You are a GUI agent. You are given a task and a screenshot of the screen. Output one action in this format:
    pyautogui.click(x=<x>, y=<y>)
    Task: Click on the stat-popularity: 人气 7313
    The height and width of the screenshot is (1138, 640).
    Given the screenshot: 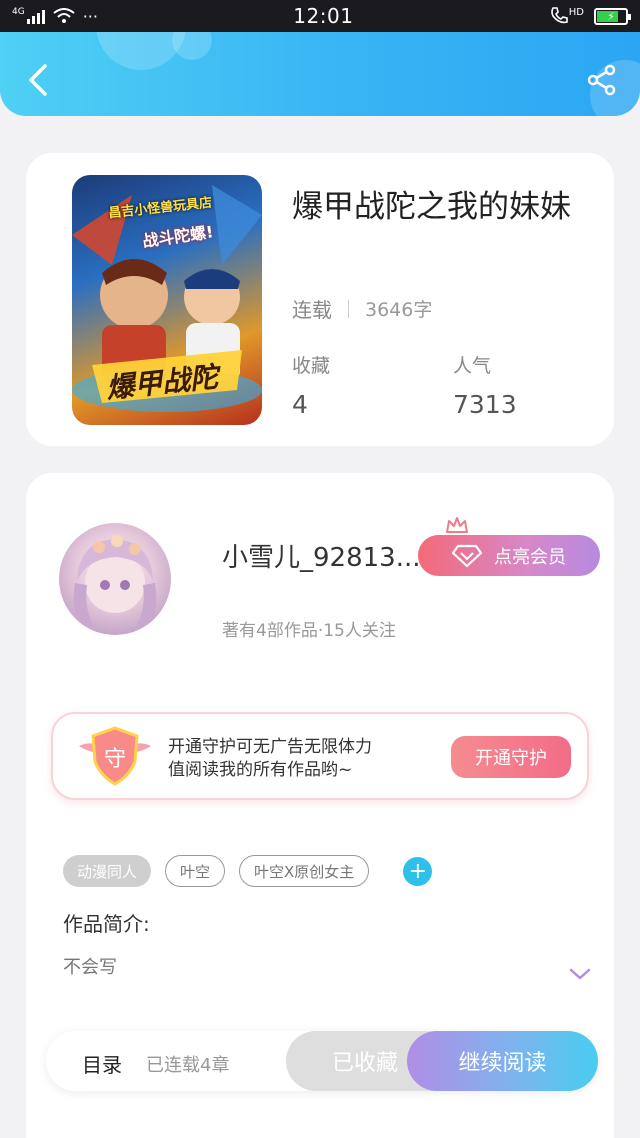 What is the action you would take?
    pyautogui.click(x=485, y=385)
    